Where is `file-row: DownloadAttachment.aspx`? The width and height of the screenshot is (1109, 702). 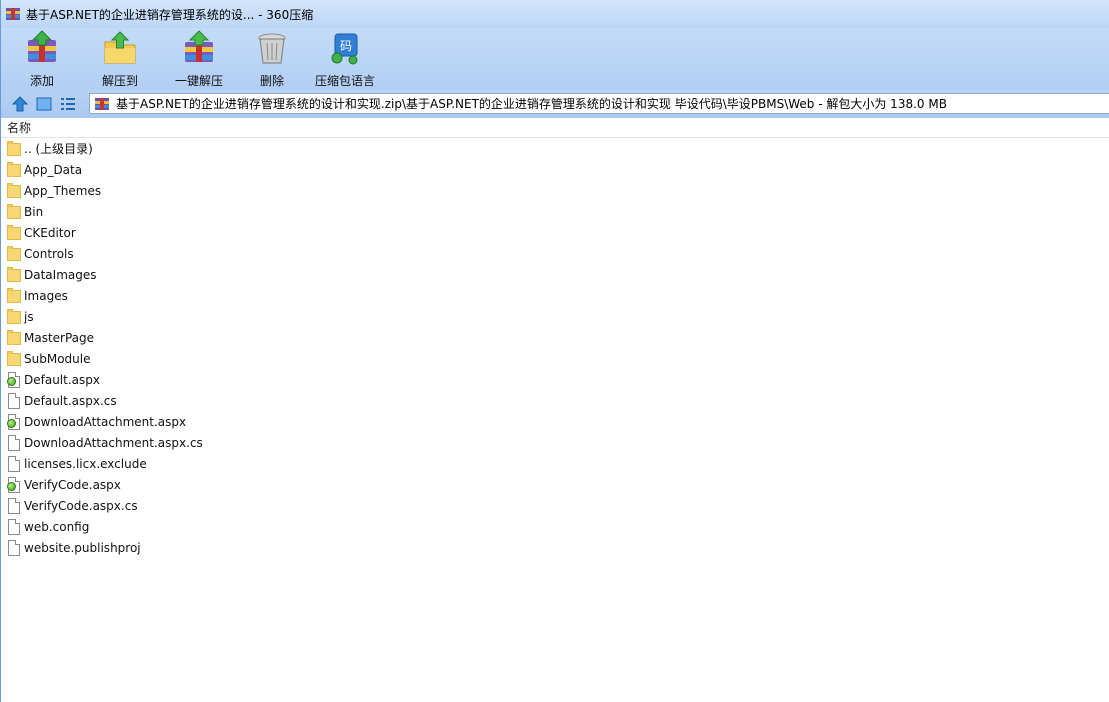 file-row: DownloadAttachment.aspx is located at coordinates (555, 421).